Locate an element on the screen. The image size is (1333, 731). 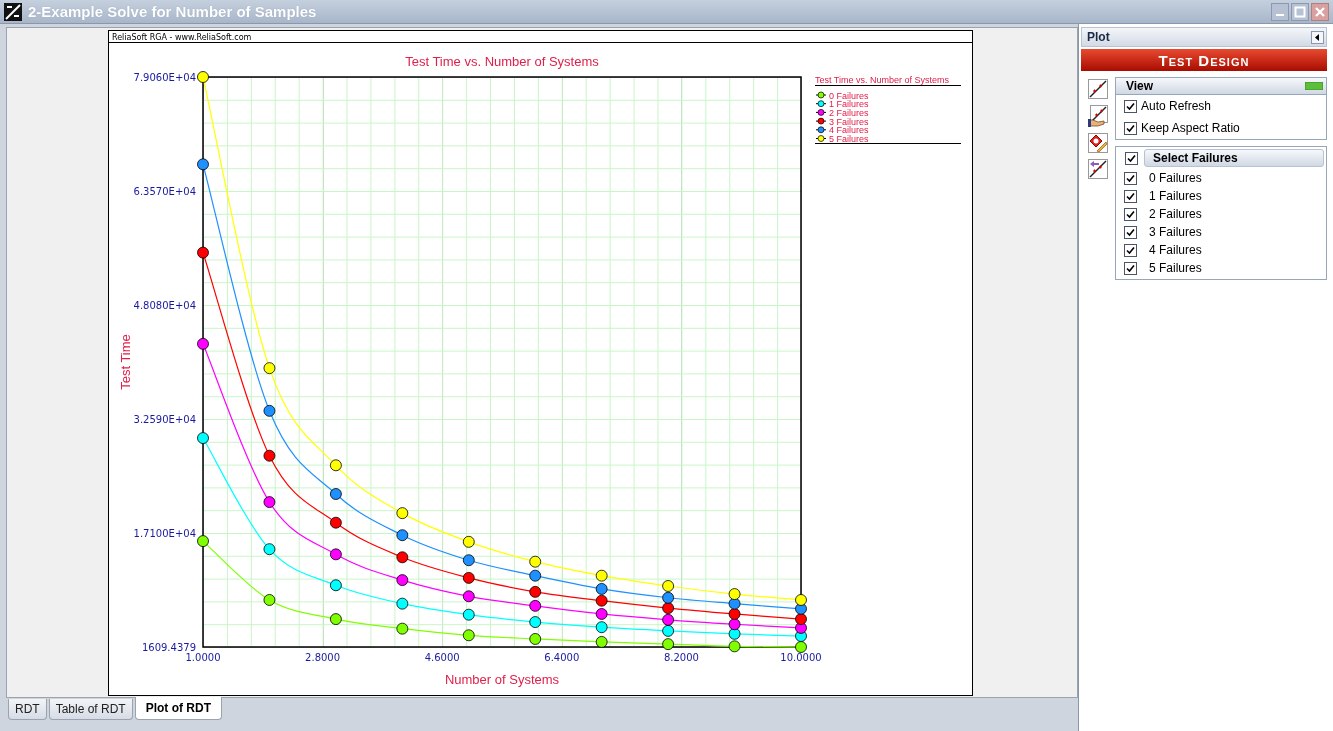
chart-header: ReliaSoft RGA - www.ReliaSoft.com is located at coordinates (182, 37).